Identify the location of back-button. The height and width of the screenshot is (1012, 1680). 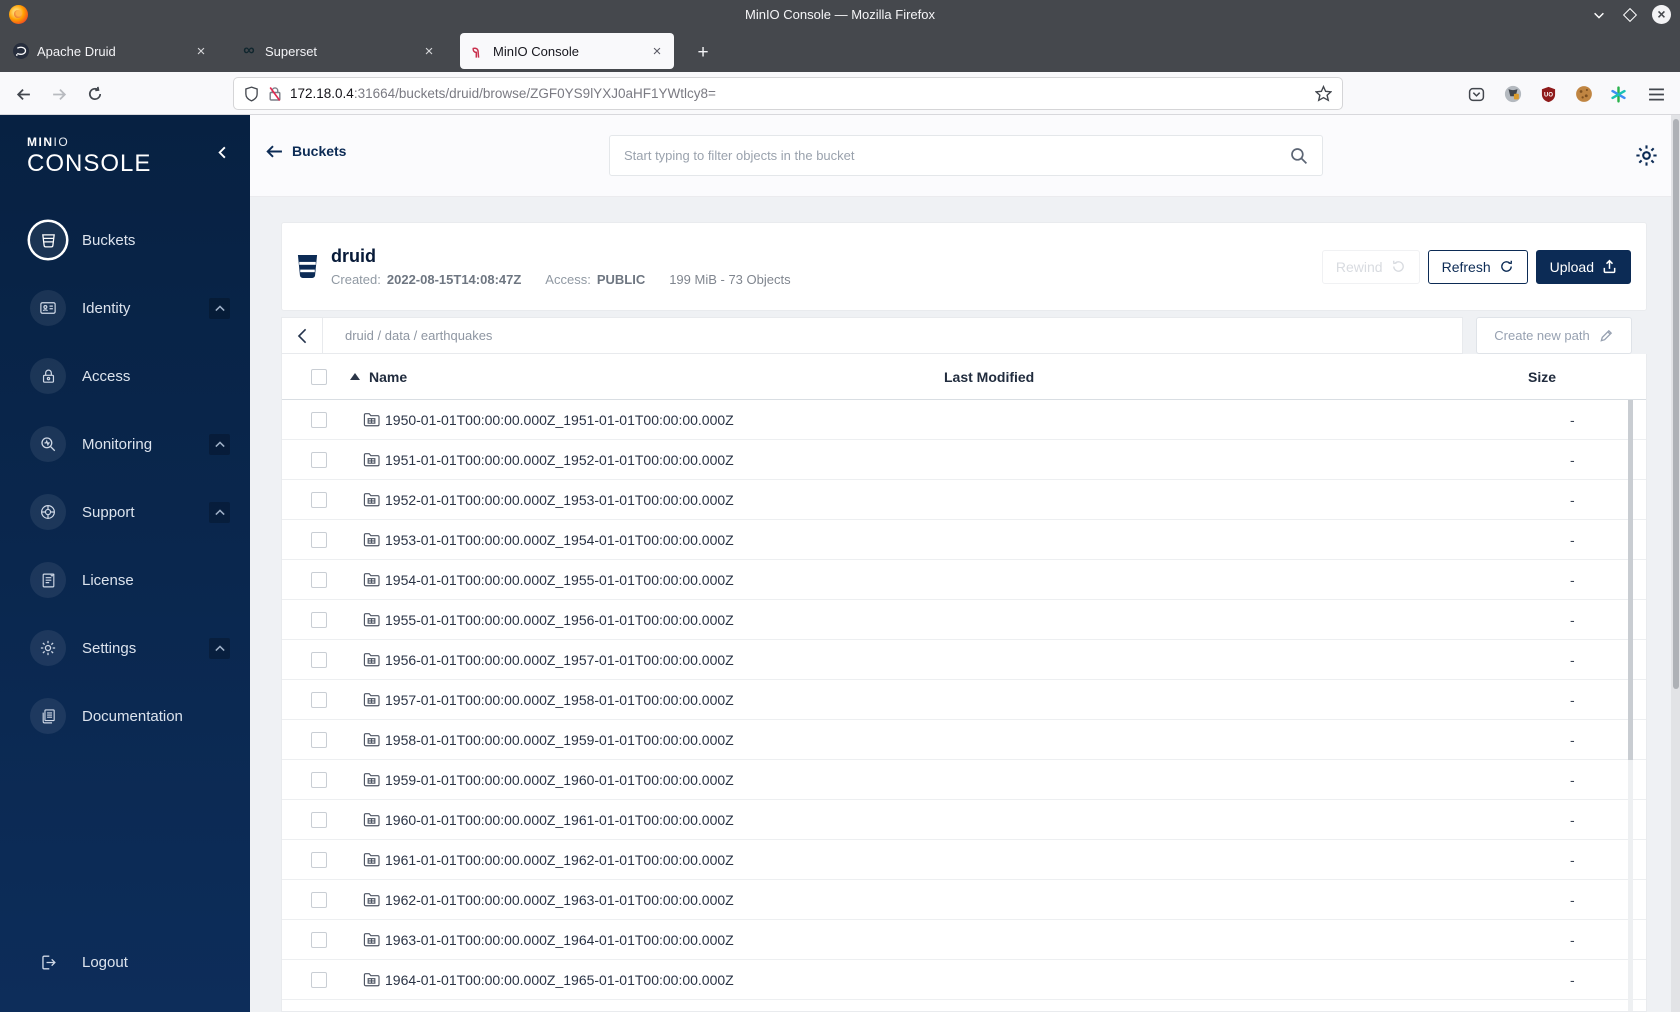
(23, 94).